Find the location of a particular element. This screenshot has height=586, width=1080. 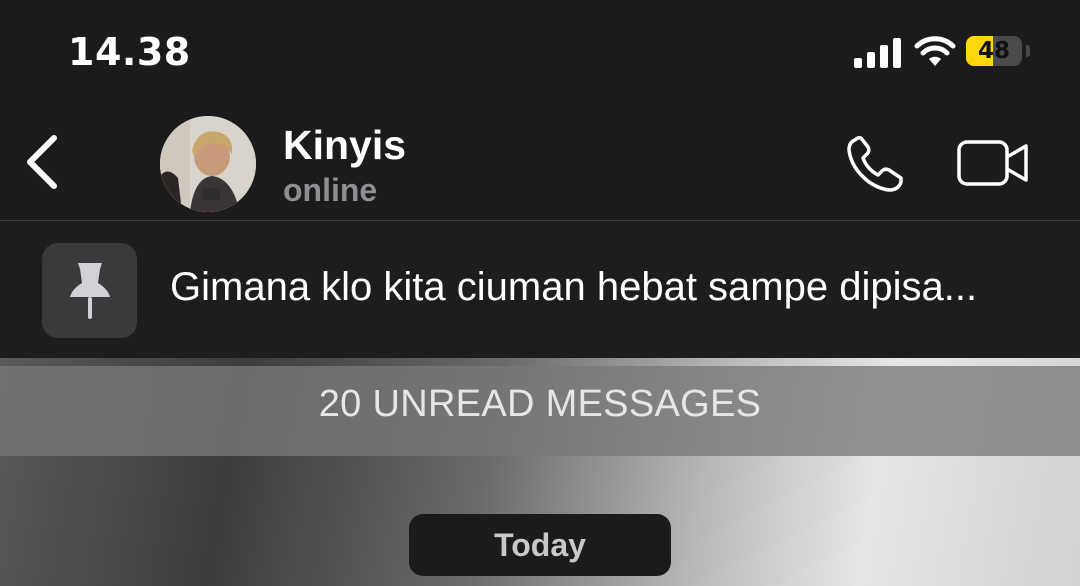

status-time: 14.38 is located at coordinates (129, 52).